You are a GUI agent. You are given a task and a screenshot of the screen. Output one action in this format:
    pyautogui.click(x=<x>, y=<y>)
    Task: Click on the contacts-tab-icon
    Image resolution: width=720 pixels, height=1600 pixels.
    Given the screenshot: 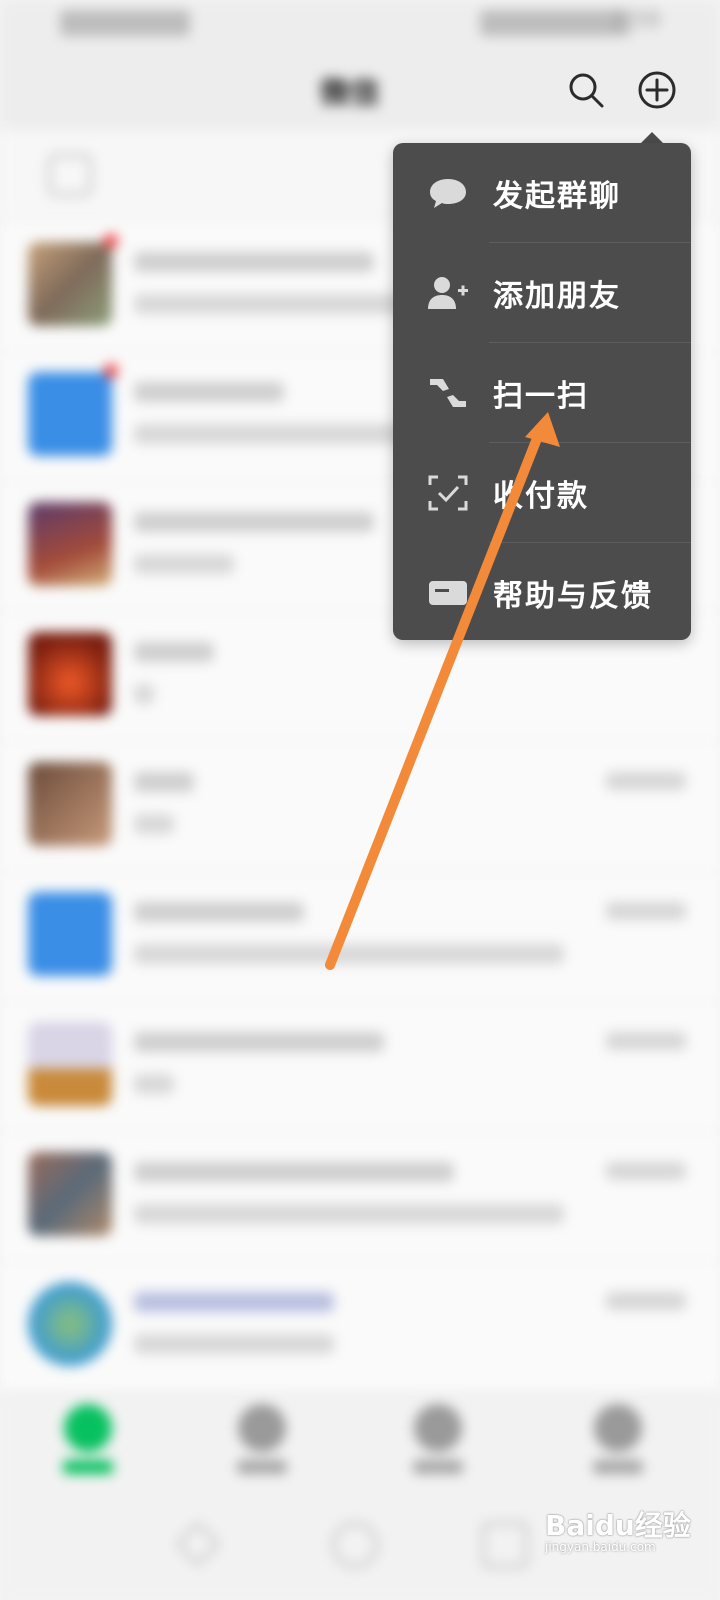 What is the action you would take?
    pyautogui.click(x=262, y=1428)
    